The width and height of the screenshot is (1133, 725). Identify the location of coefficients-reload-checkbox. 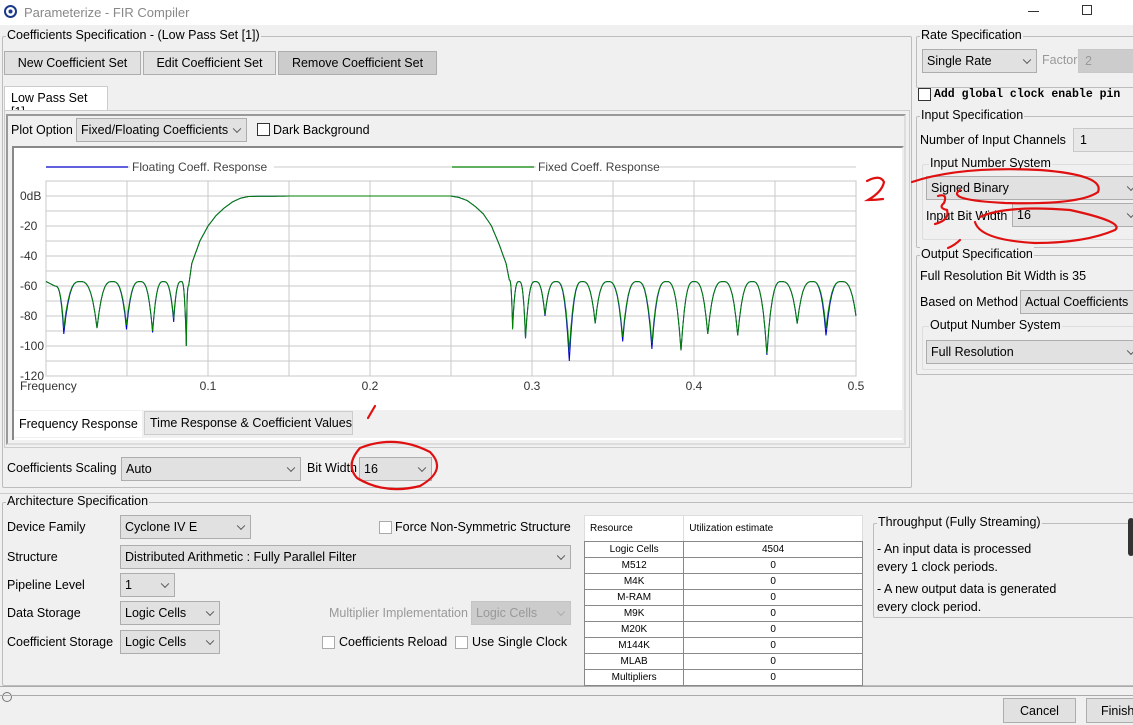
(328, 642).